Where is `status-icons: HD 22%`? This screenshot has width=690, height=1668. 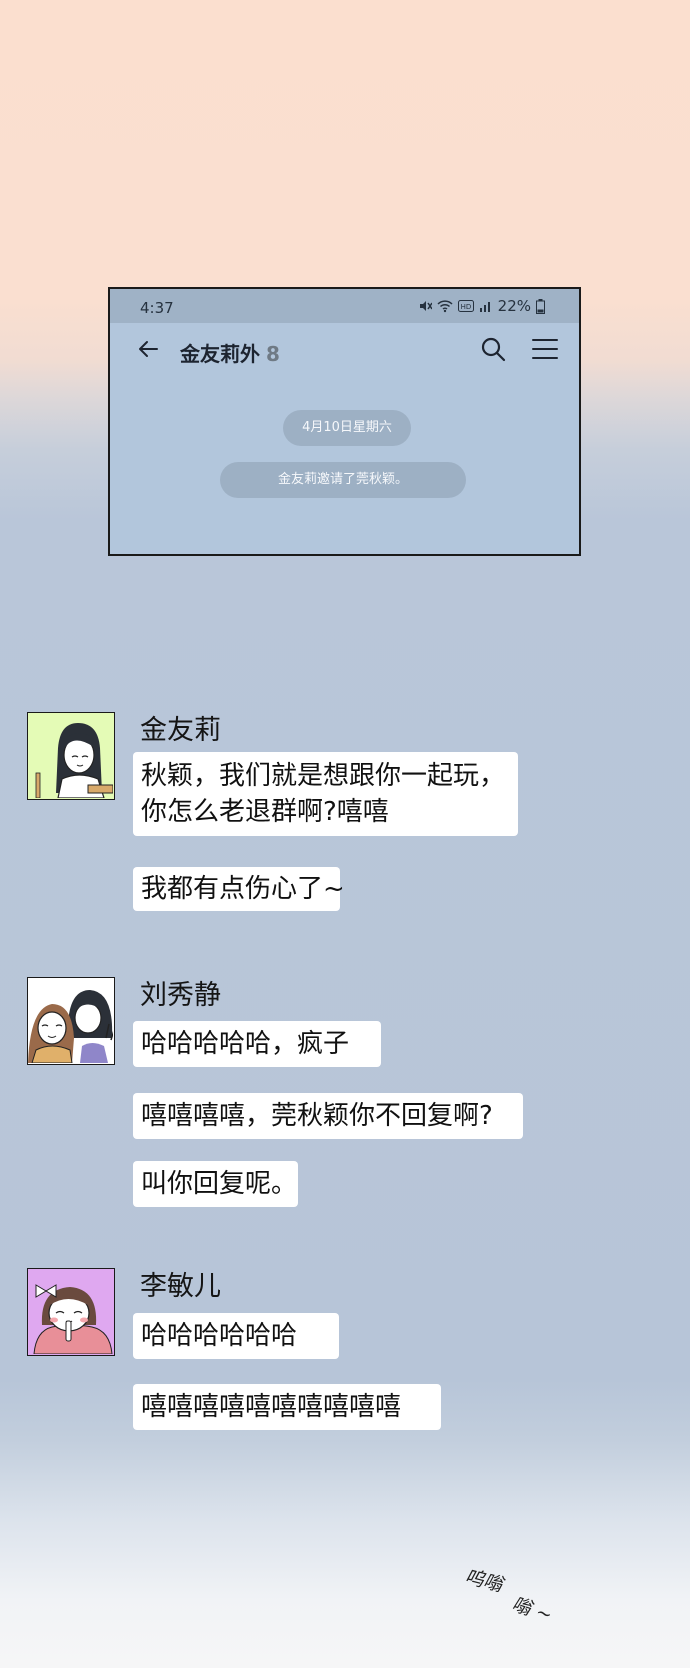
status-icons: HD 22% is located at coordinates (481, 306).